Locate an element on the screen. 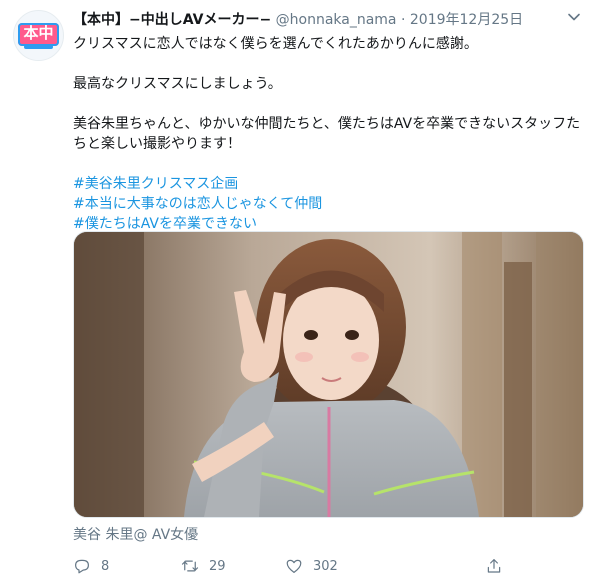 The height and width of the screenshot is (584, 595). heart-icon is located at coordinates (294, 566).